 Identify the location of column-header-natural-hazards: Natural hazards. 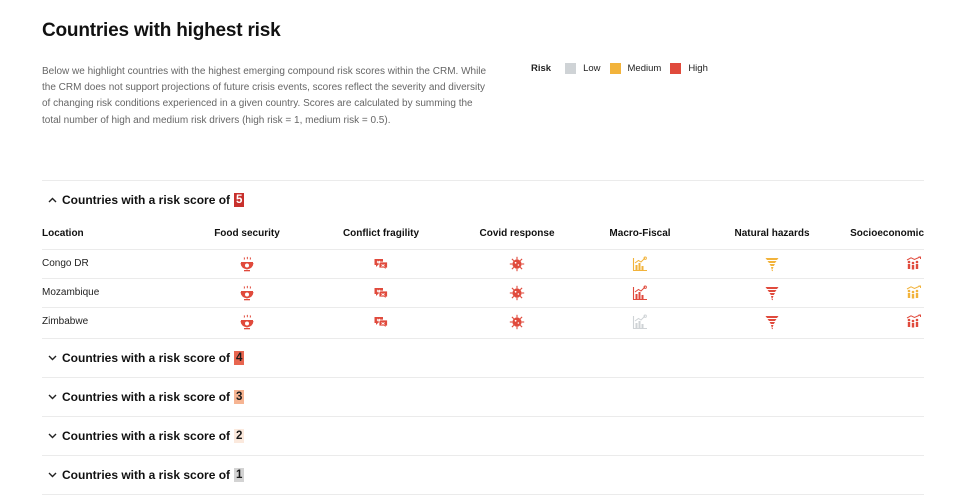
(772, 234).